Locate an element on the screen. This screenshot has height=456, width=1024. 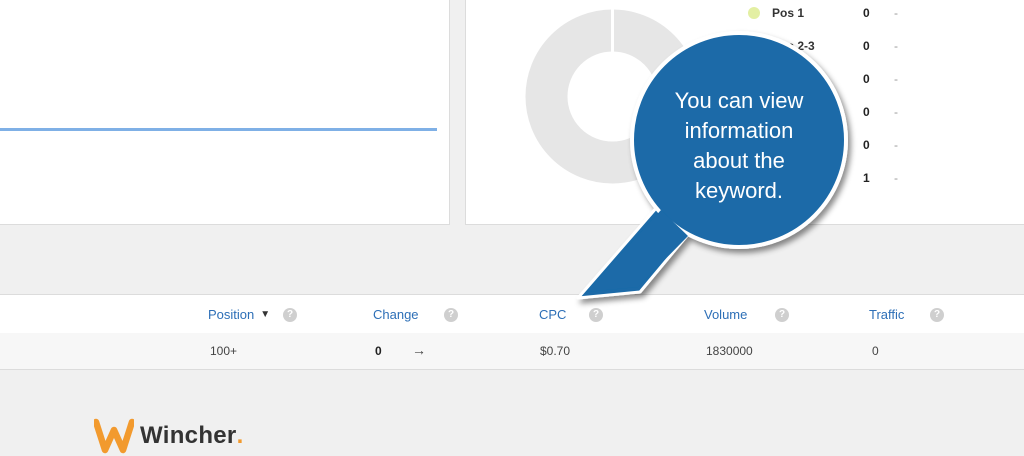
column-header-cpc: CPC is located at coordinates (552, 314).